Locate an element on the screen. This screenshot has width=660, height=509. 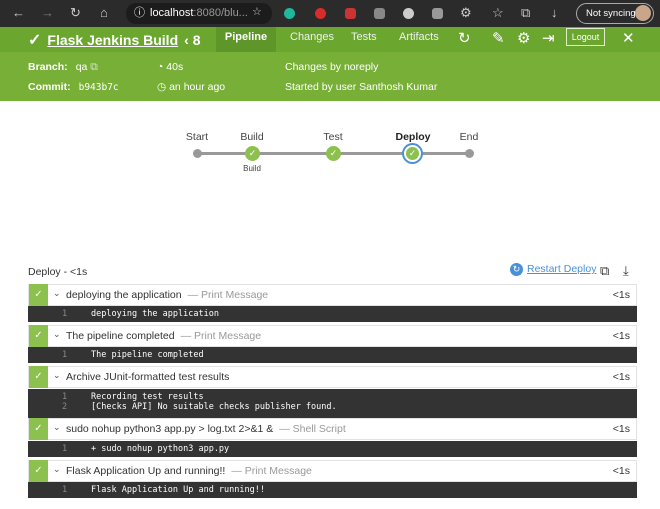
commit-value: b943b7c is located at coordinates (98, 87).